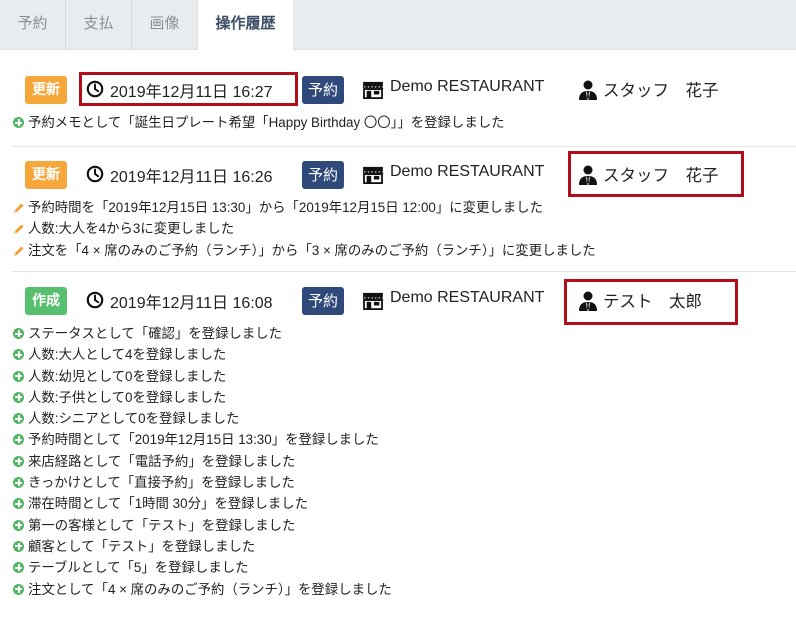 The height and width of the screenshot is (635, 796). What do you see at coordinates (191, 177) in the screenshot?
I see `entry-datetime: 2019年12月11日 16:26` at bounding box center [191, 177].